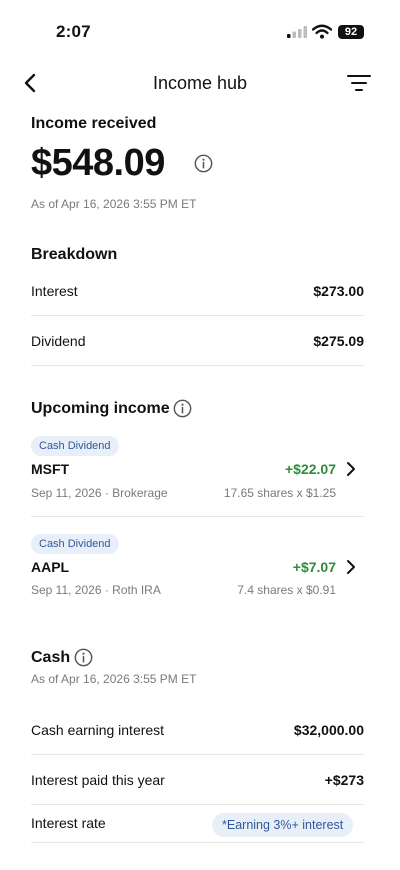  I want to click on breakdown-dividend-label: Dividend, so click(58, 341).